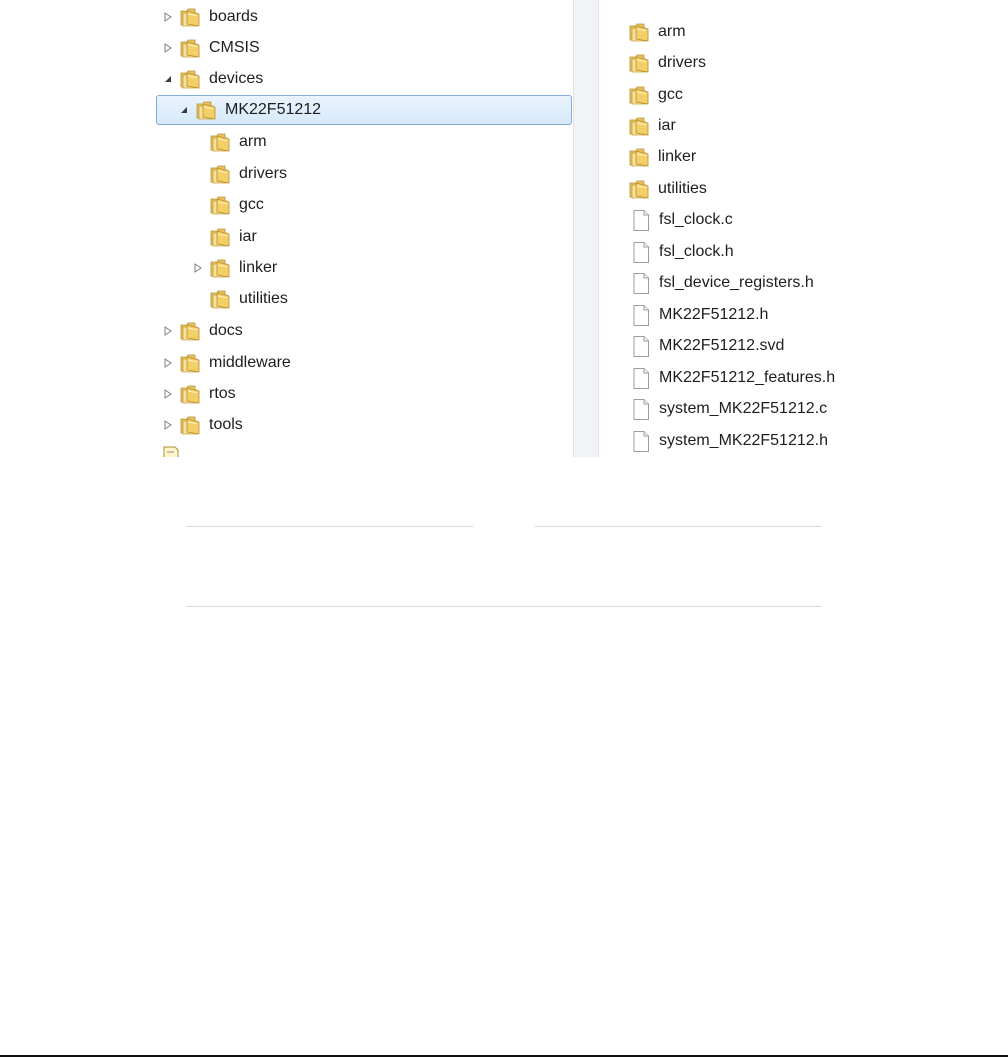 The width and height of the screenshot is (1008, 1057). I want to click on tree-item-label: middleware, so click(250, 362).